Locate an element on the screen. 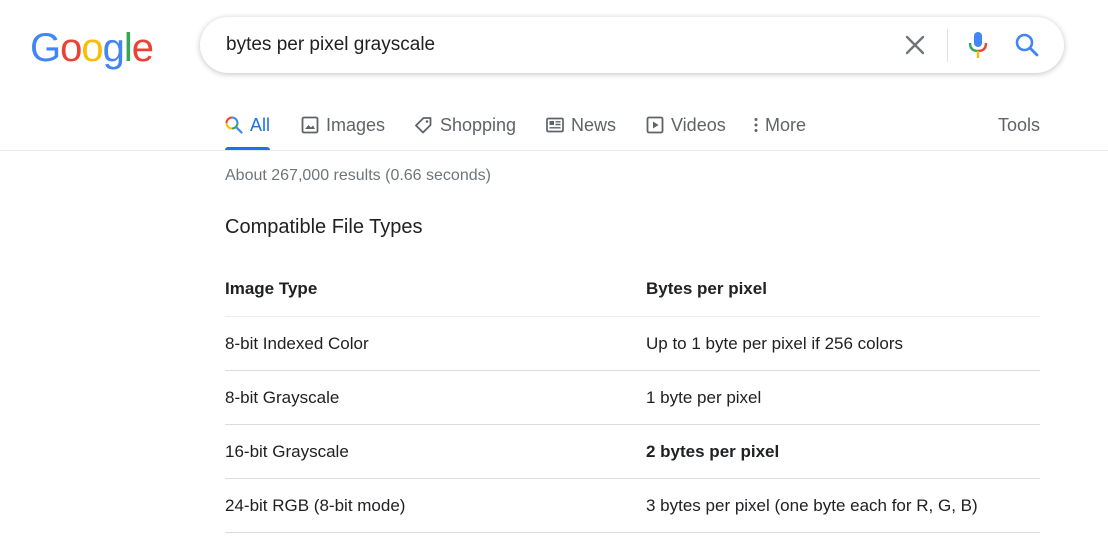  tab-videos: Videos is located at coordinates (686, 125).